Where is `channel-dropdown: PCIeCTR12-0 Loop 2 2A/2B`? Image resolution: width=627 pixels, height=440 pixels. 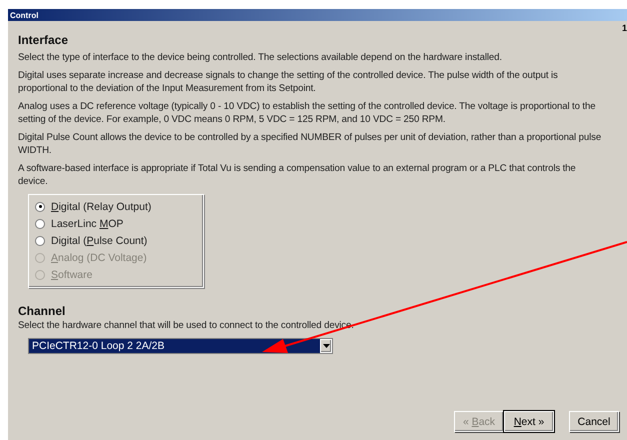
channel-dropdown: PCIeCTR12-0 Loop 2 2A/2B is located at coordinates (180, 346).